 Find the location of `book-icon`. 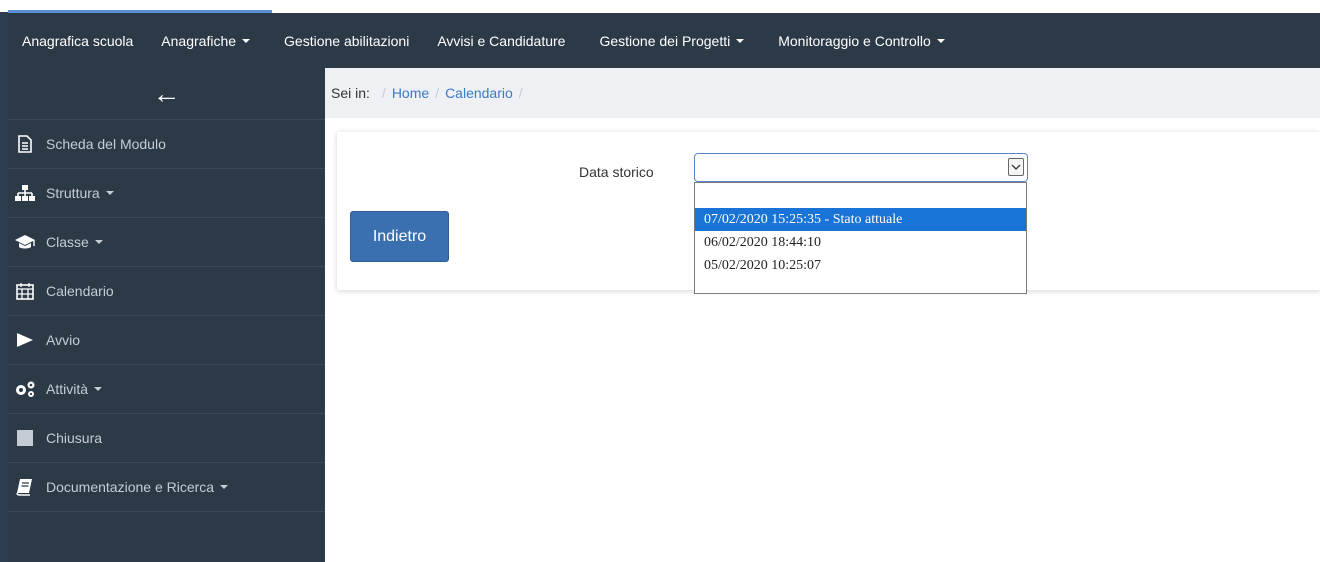

book-icon is located at coordinates (25, 487).